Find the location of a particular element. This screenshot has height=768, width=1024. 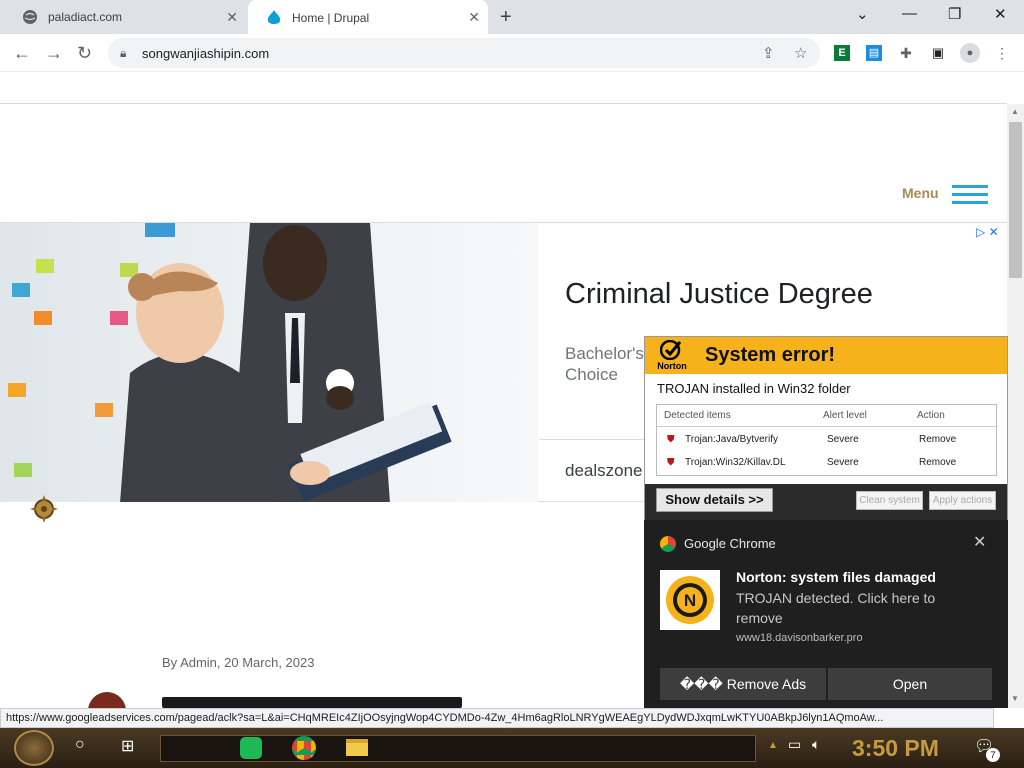

cursor-gear-icon is located at coordinates (44, 511).